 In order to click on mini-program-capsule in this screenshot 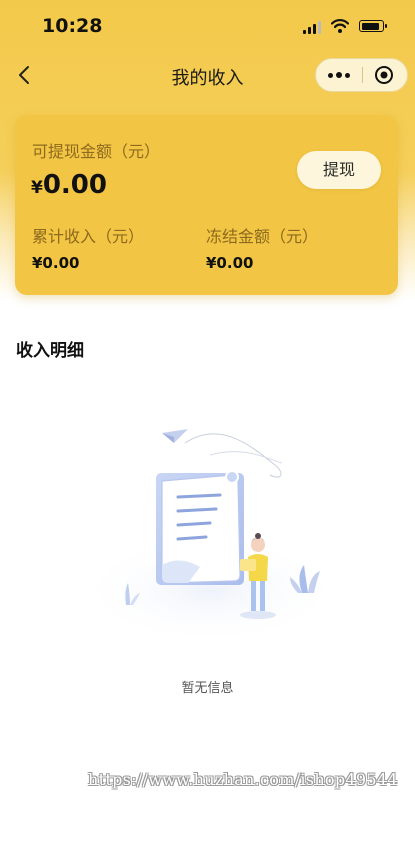, I will do `click(361, 75)`.